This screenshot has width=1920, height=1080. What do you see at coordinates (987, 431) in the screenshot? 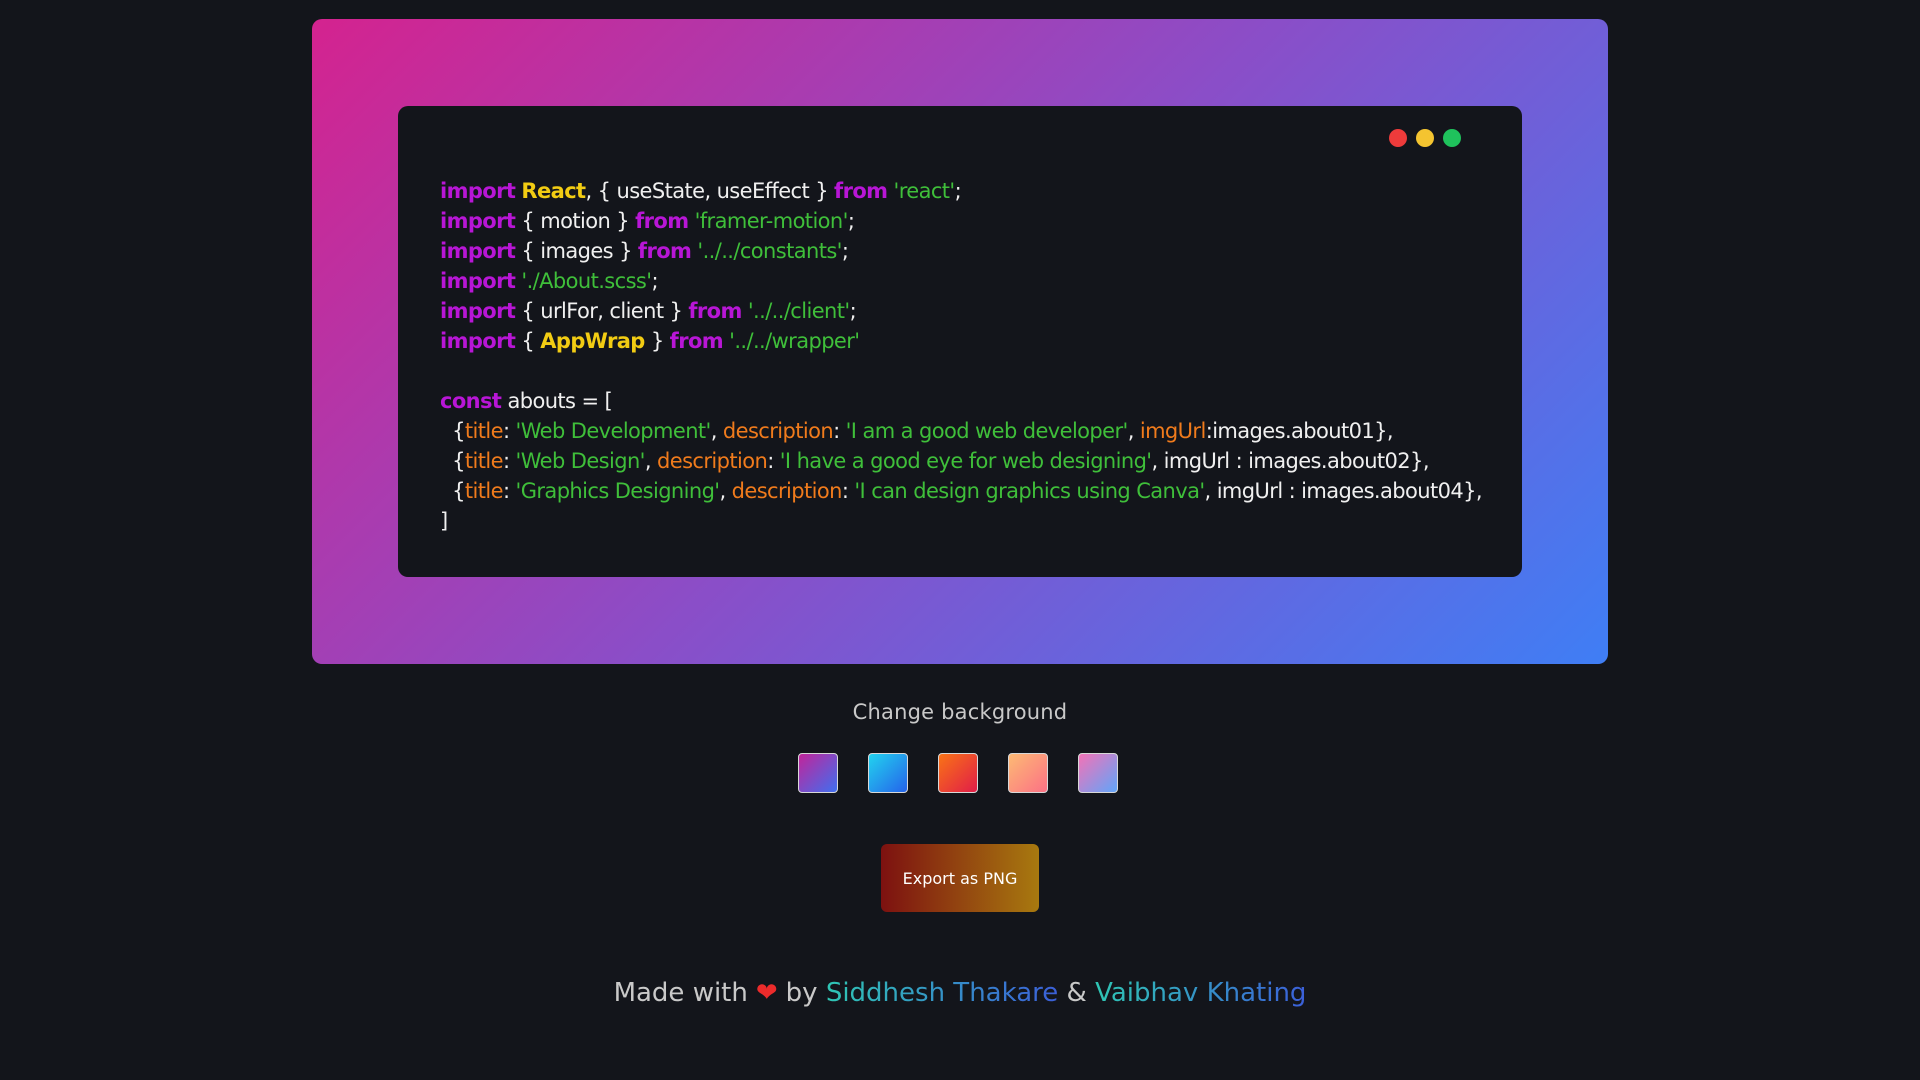
I see `code-token: 'I am a good web developer'` at bounding box center [987, 431].